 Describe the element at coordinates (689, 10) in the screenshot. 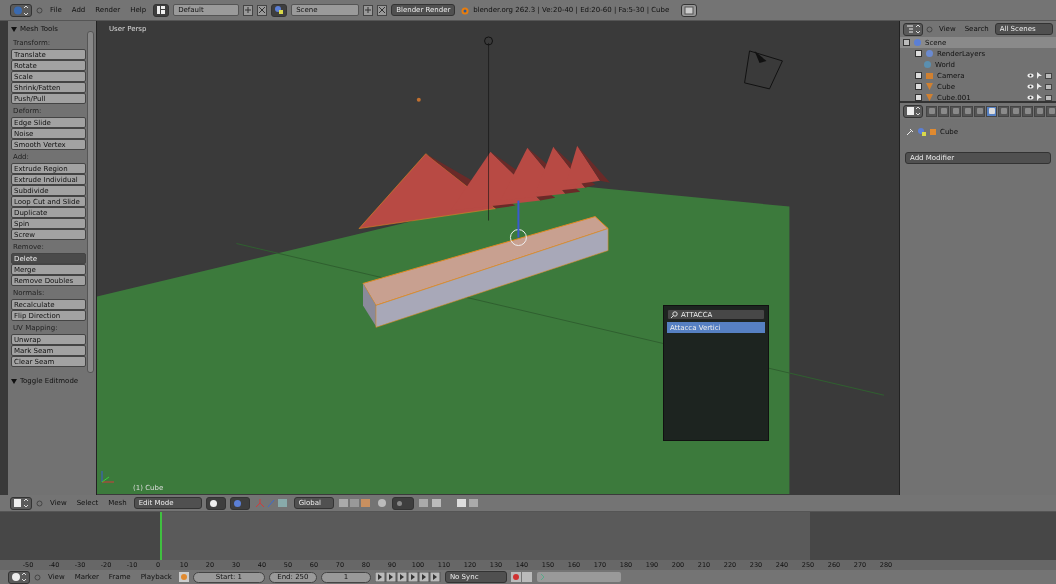

I see `fullscreen-button` at that location.